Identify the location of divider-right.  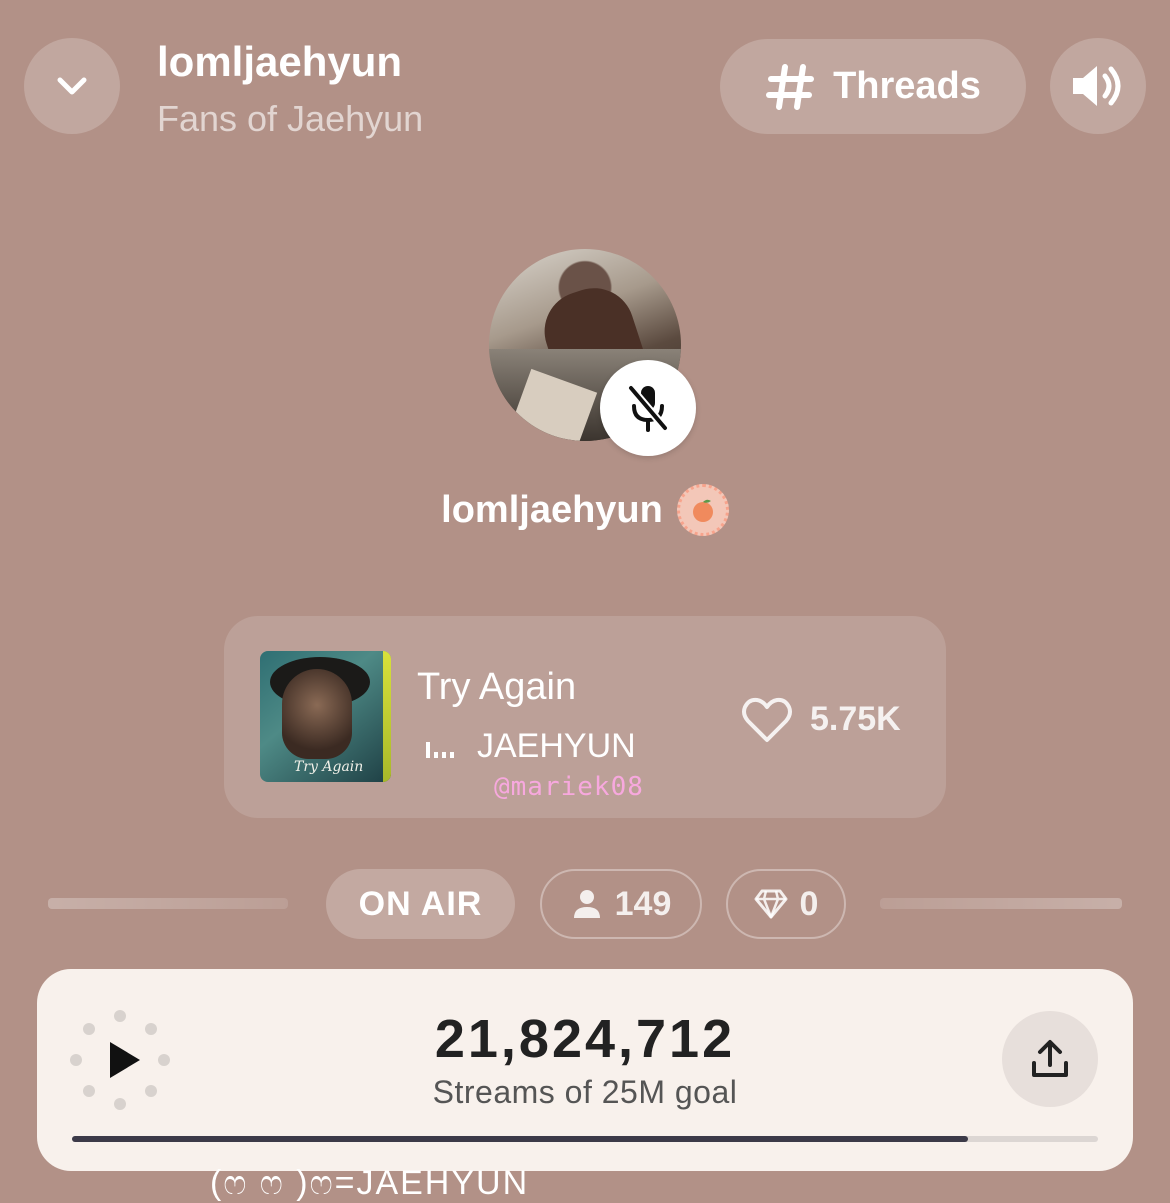
(1001, 903).